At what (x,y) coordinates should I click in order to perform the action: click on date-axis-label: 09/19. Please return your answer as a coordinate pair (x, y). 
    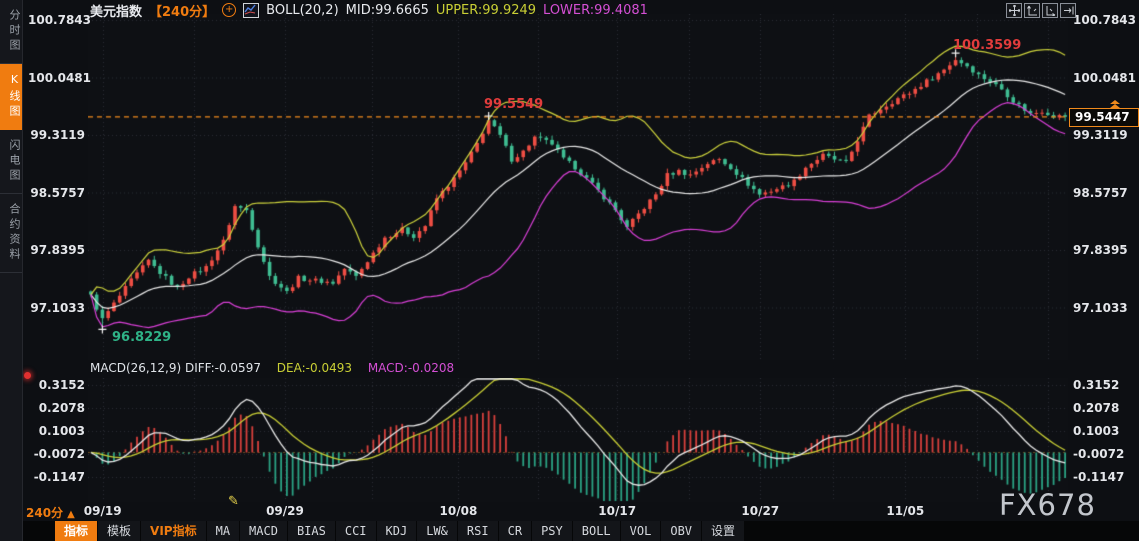
    Looking at the image, I should click on (102, 511).